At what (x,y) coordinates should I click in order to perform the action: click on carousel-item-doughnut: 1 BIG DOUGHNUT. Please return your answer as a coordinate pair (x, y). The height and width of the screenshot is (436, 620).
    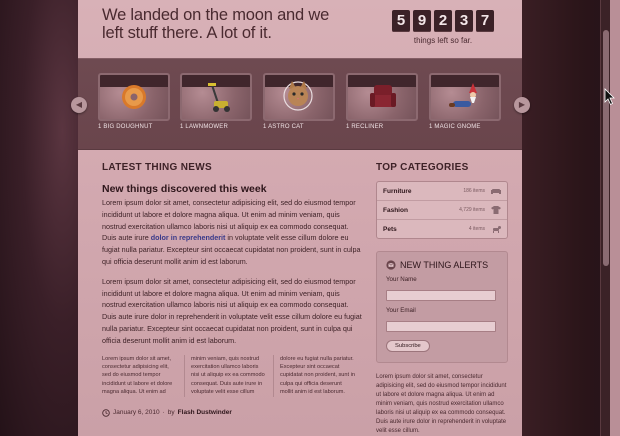
    Looking at the image, I should click on (134, 101).